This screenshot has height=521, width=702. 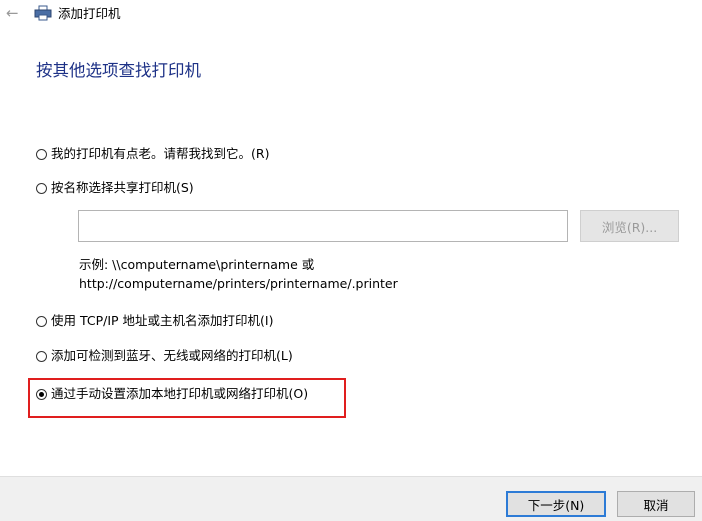 I want to click on window-title: 添加打印机, so click(x=89, y=13).